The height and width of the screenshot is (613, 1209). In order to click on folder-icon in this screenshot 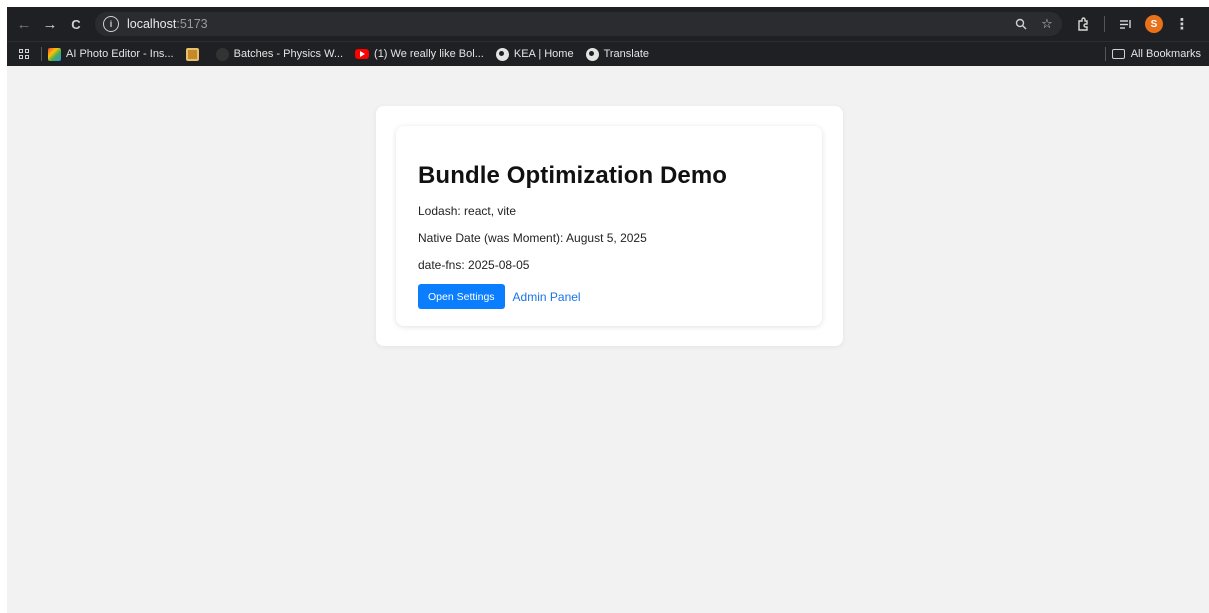, I will do `click(1118, 54)`.